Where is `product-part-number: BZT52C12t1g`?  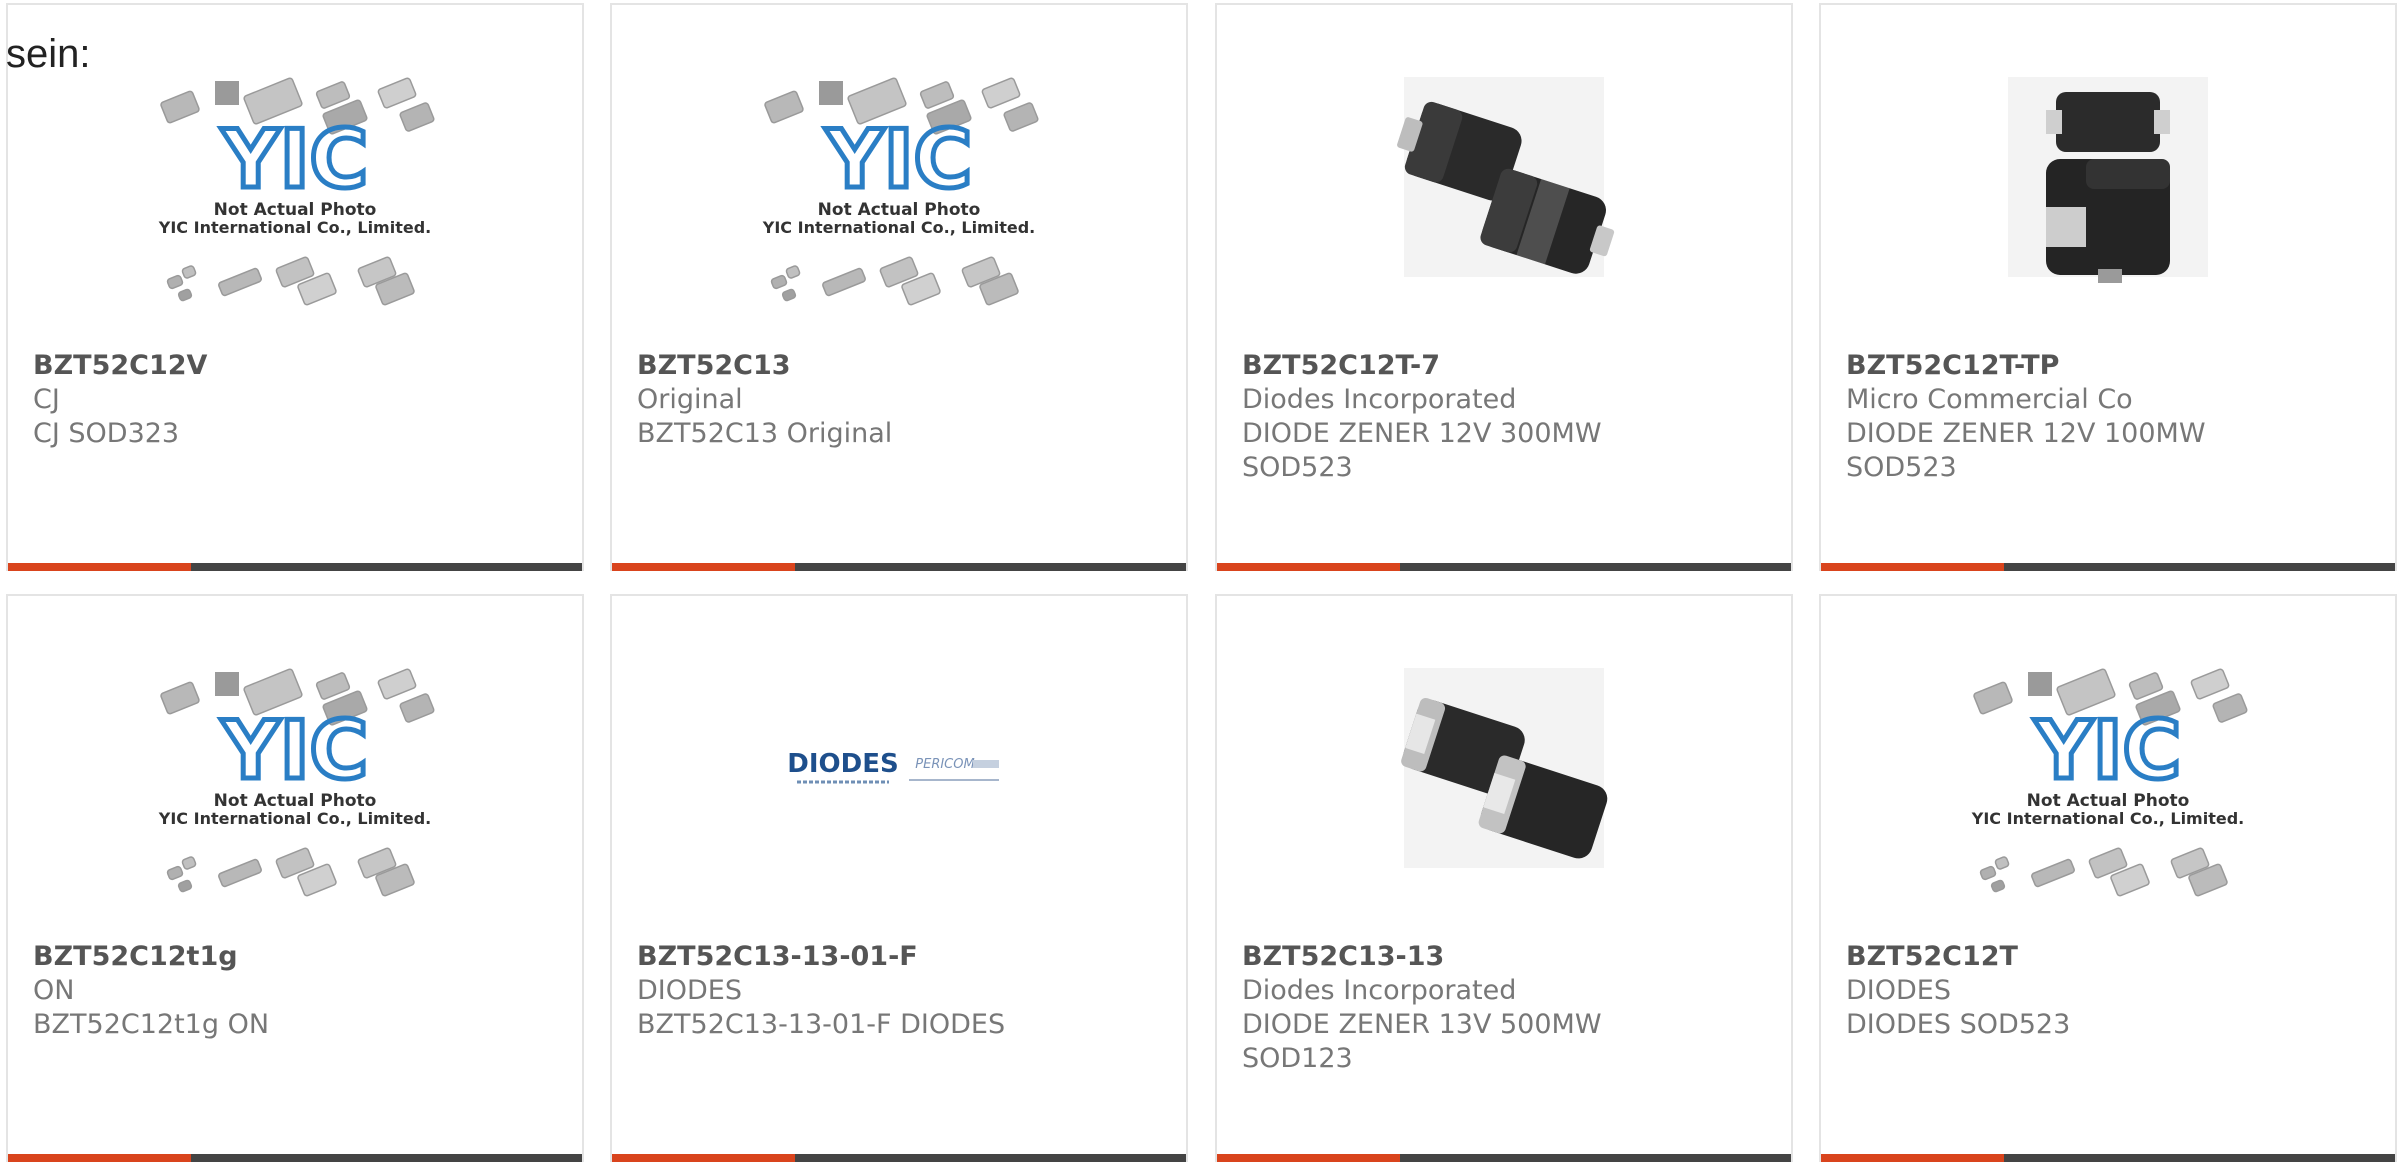 product-part-number: BZT52C12t1g is located at coordinates (297, 957).